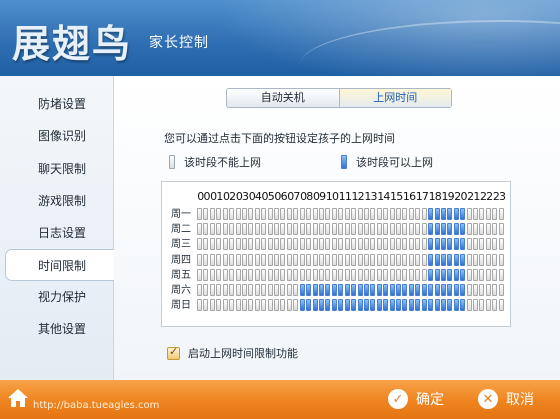  What do you see at coordinates (57, 233) in the screenshot?
I see `sidebar-item-log-settings: 日志设置` at bounding box center [57, 233].